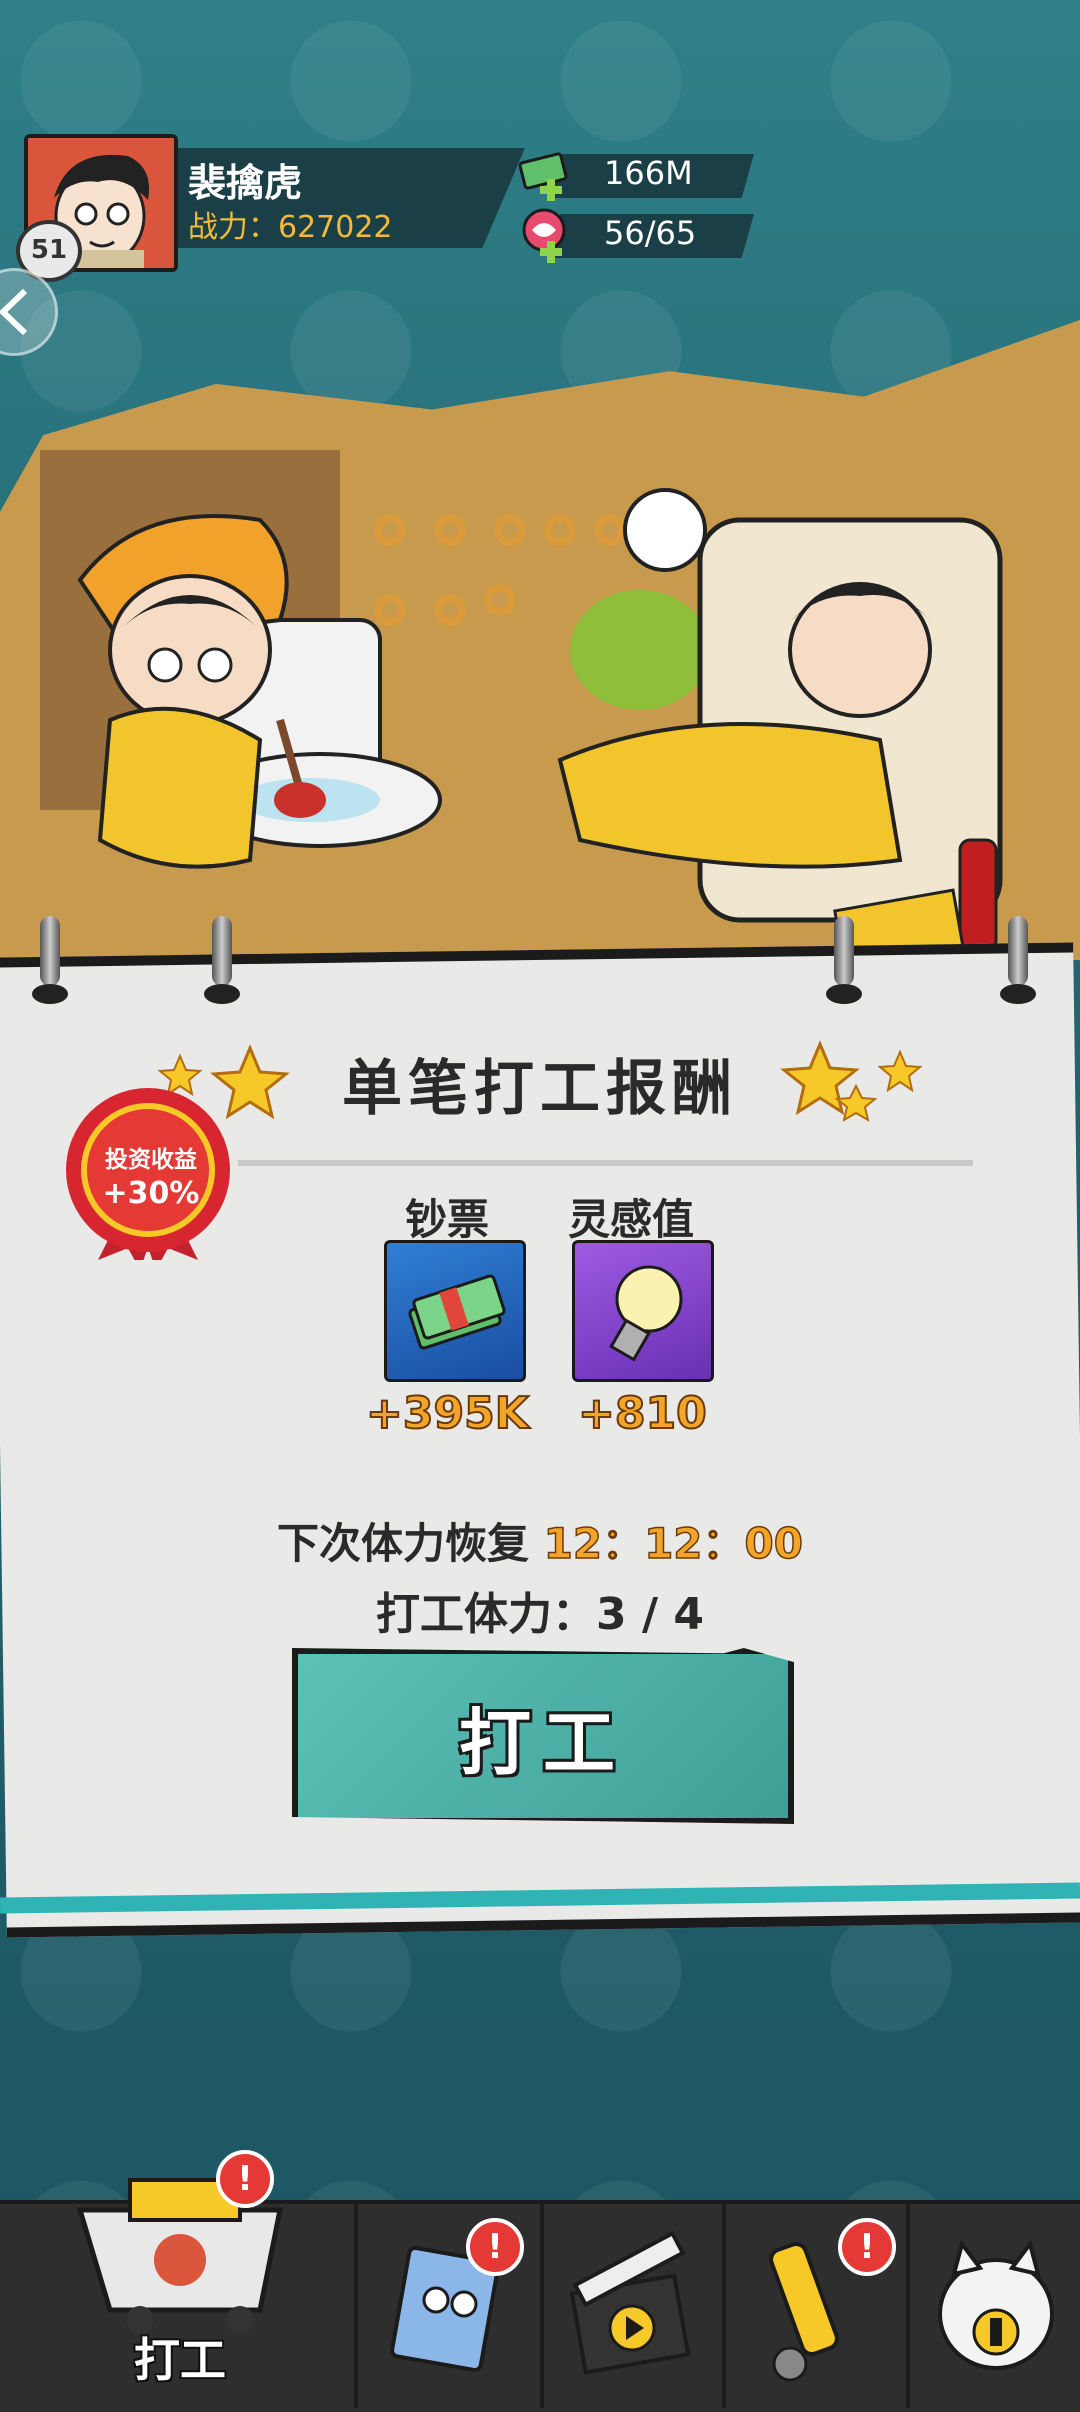  I want to click on nav-tab-notebook: !, so click(449, 2306).